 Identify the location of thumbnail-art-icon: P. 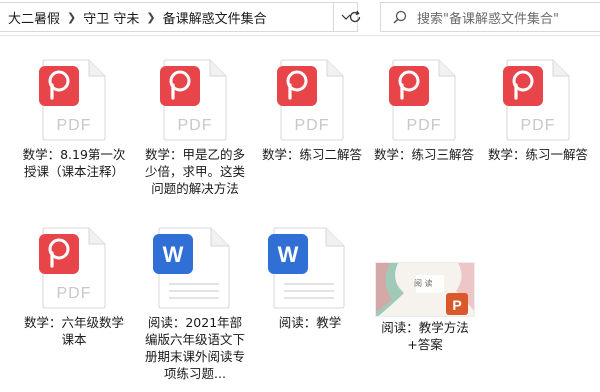
(425, 289).